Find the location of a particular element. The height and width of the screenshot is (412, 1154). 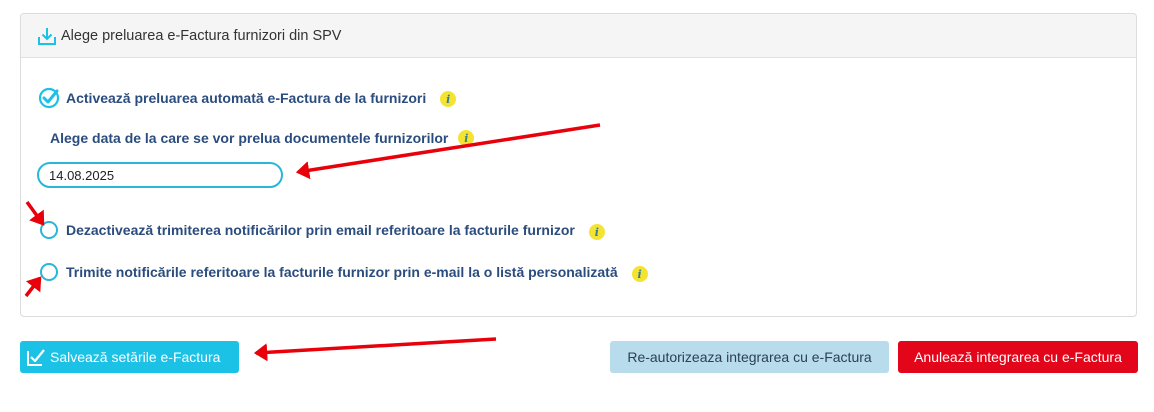

arrow-to-save-button is located at coordinates (375, 349).